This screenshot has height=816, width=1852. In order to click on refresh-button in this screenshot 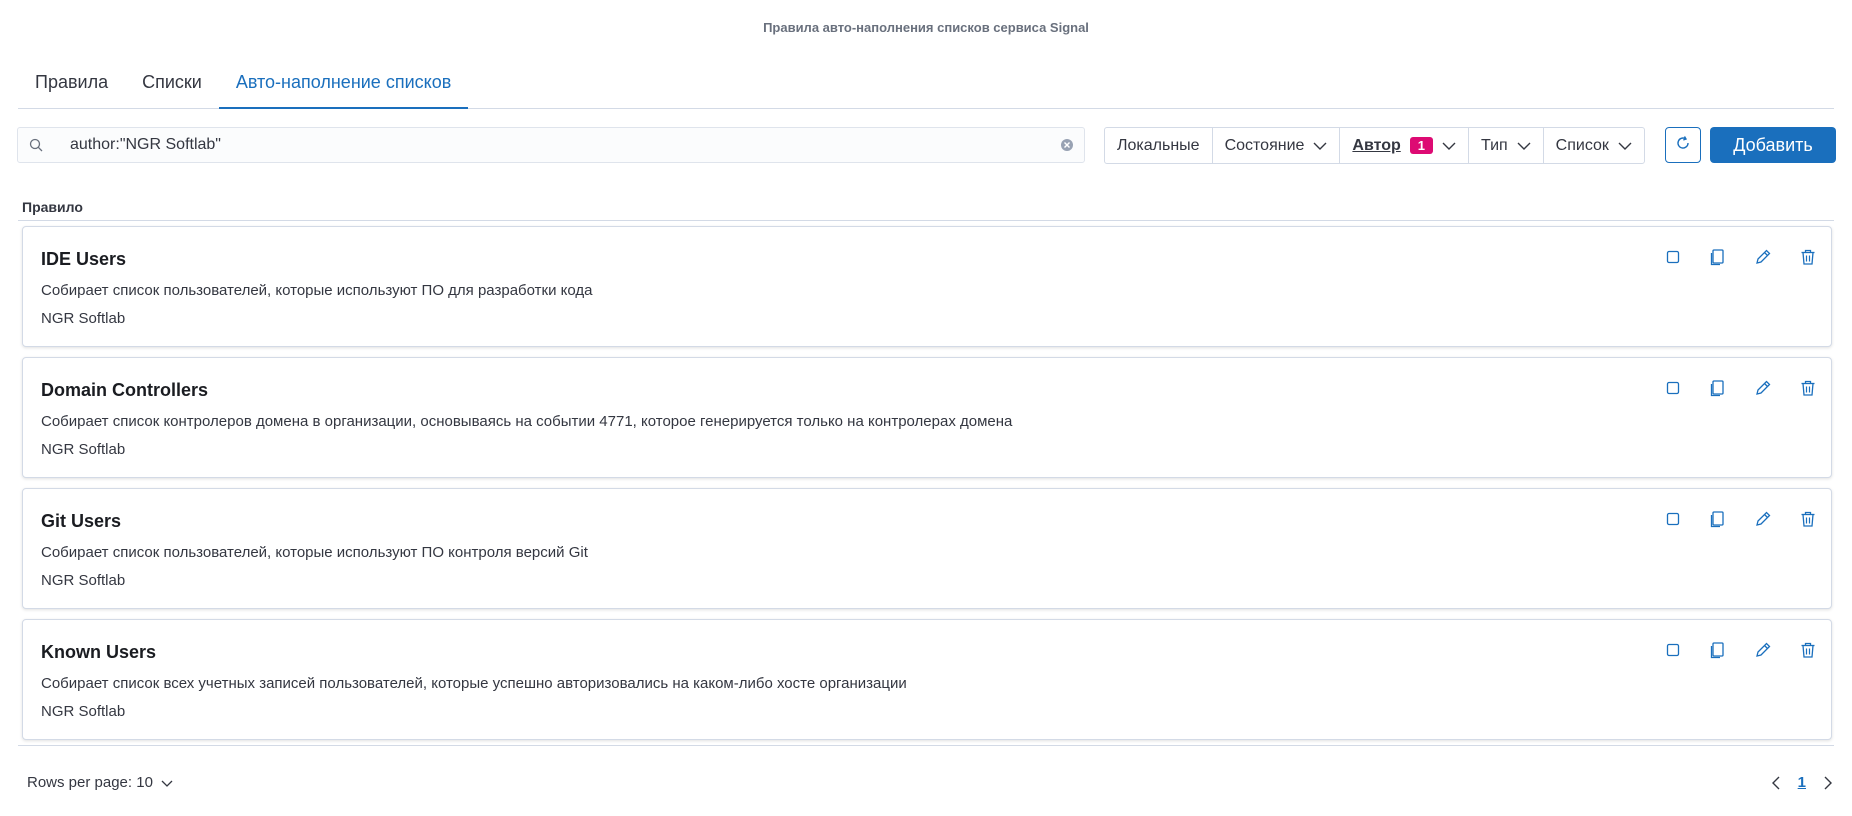, I will do `click(1683, 145)`.